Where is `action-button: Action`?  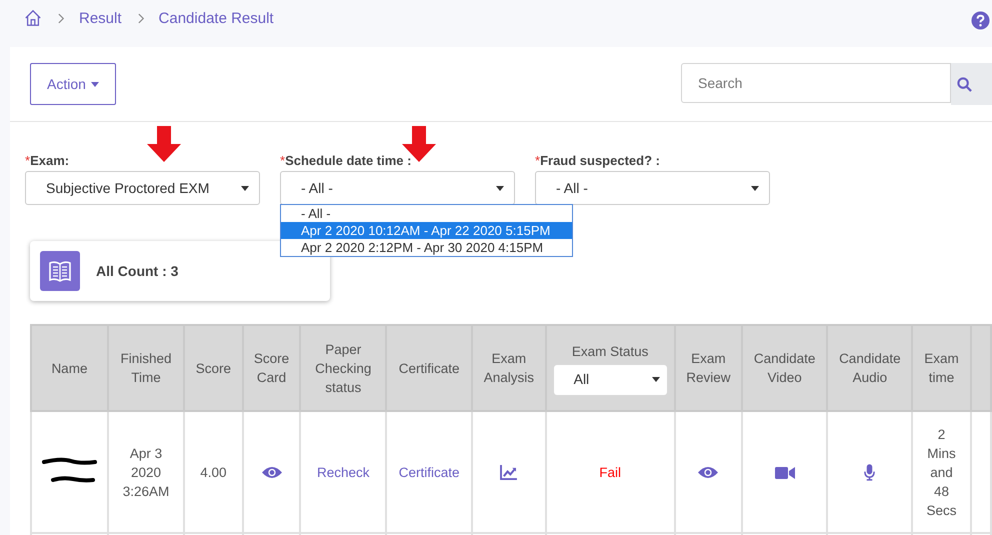
action-button: Action is located at coordinates (73, 84).